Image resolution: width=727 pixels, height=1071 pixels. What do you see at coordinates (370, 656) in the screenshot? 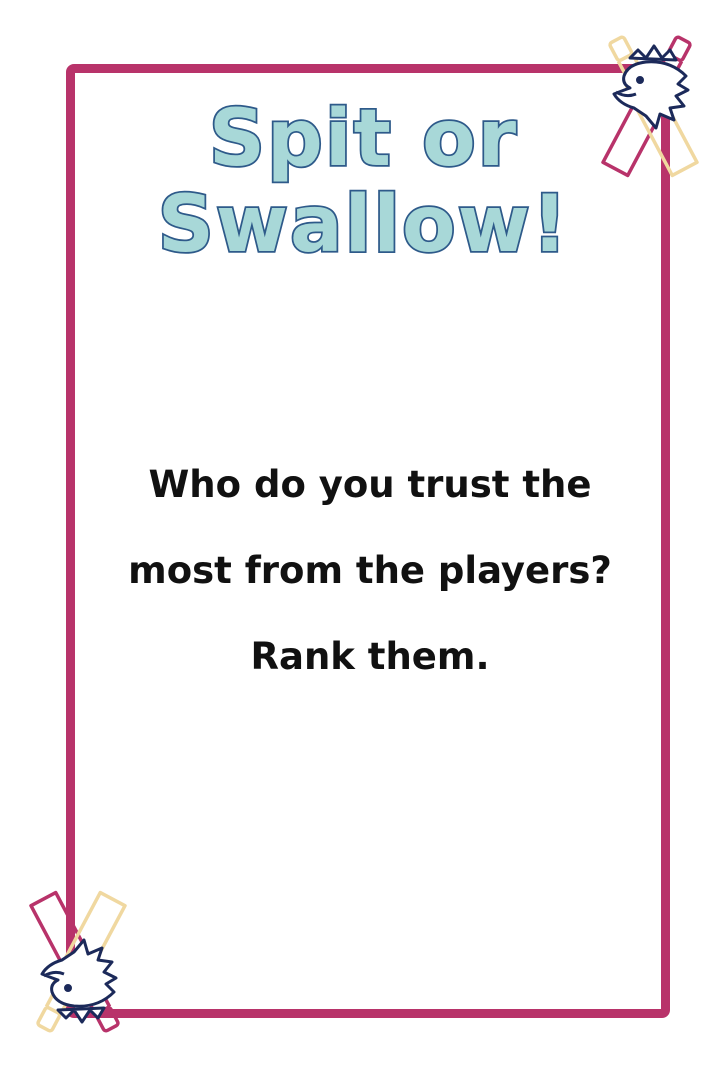
I see `prompt-line-3: Rank them.` at bounding box center [370, 656].